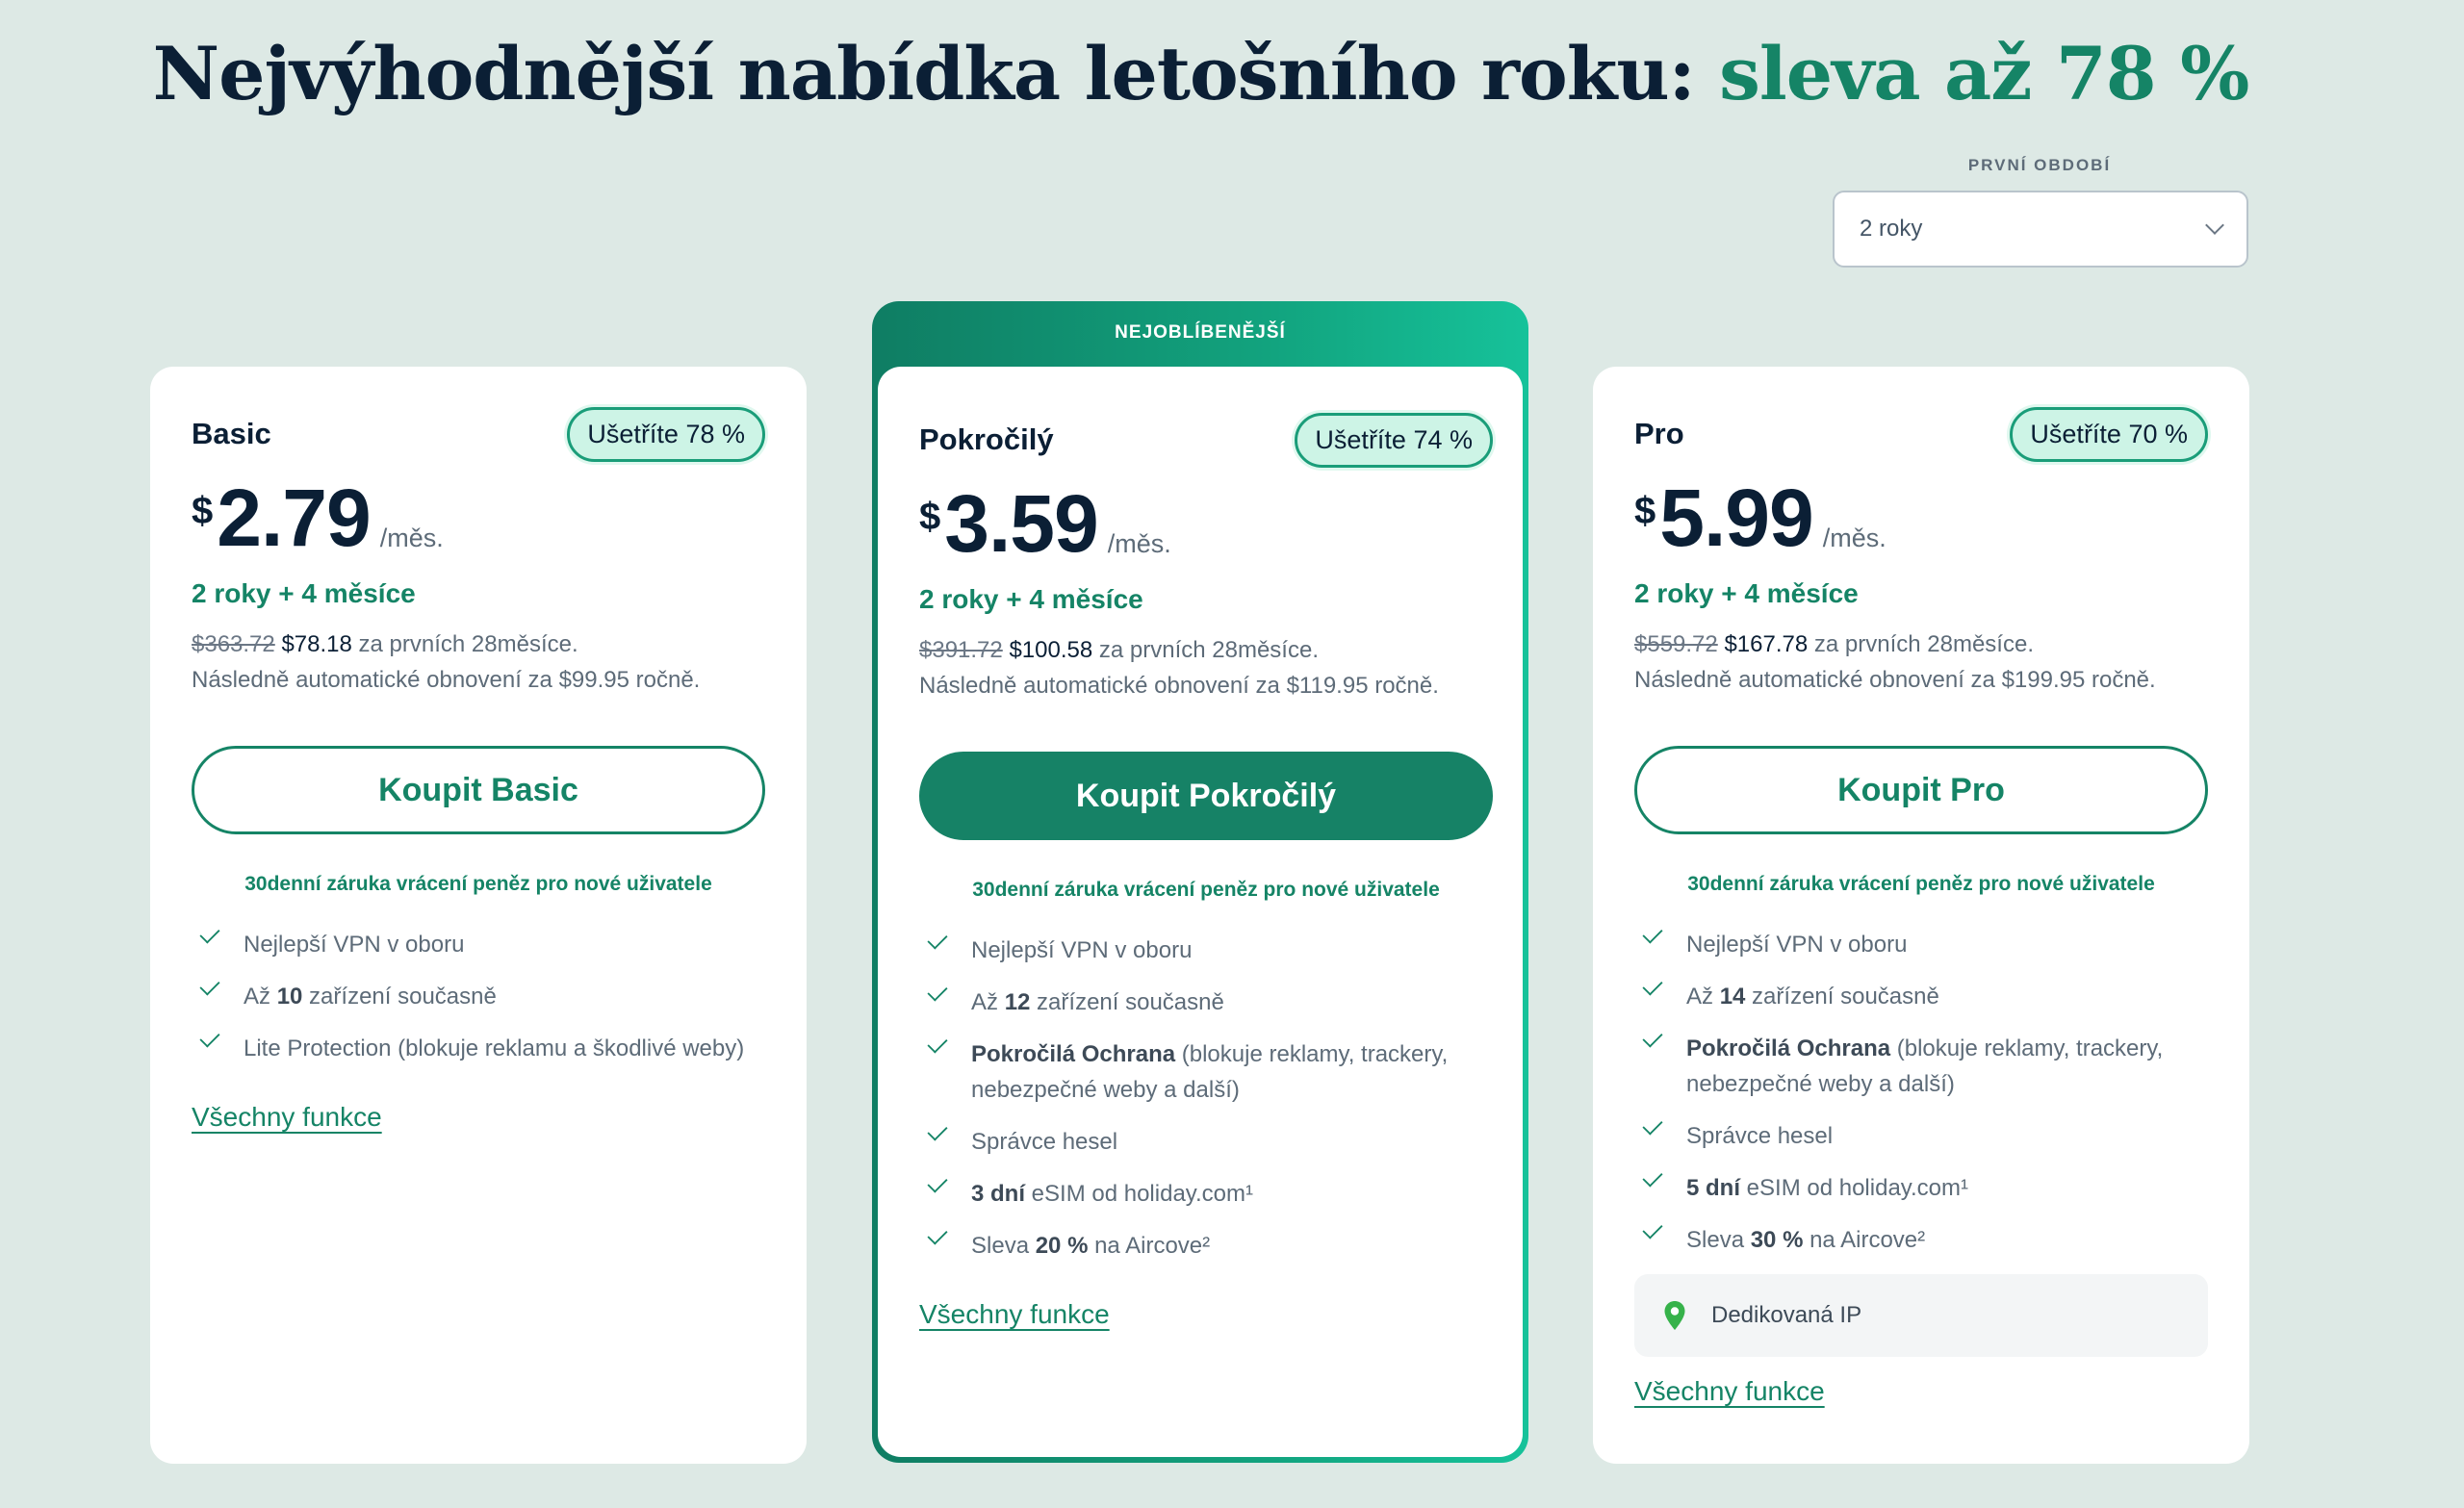  I want to click on old-price: $363.72, so click(233, 644).